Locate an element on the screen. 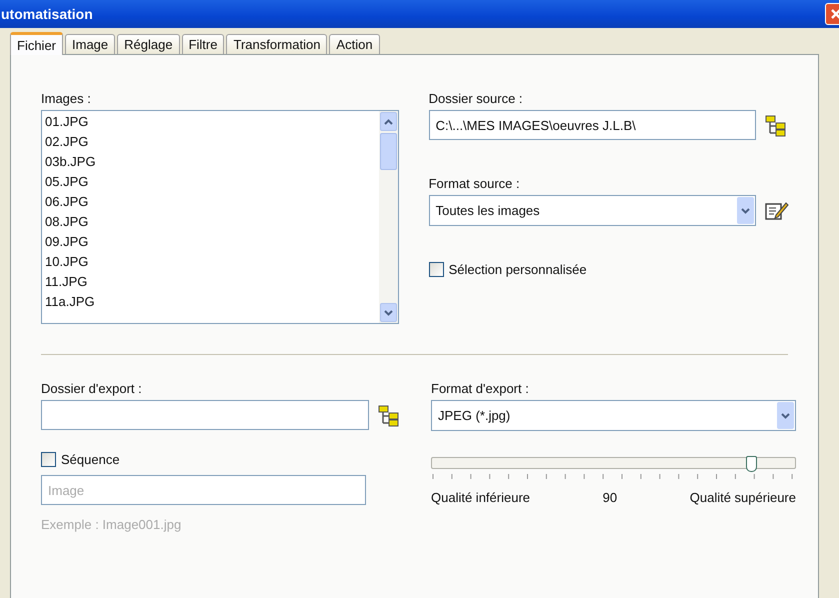 The width and height of the screenshot is (839, 598). high-quality-label: Qualité supérieure is located at coordinates (743, 497).